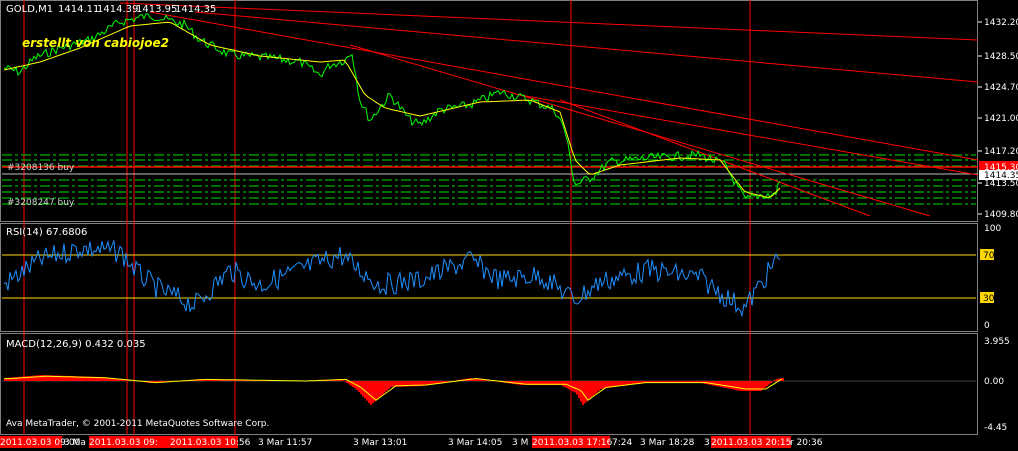 The image size is (1018, 451). Describe the element at coordinates (285, 443) in the screenshot. I see `time-axis-label: 3 Mar 11:57` at that location.